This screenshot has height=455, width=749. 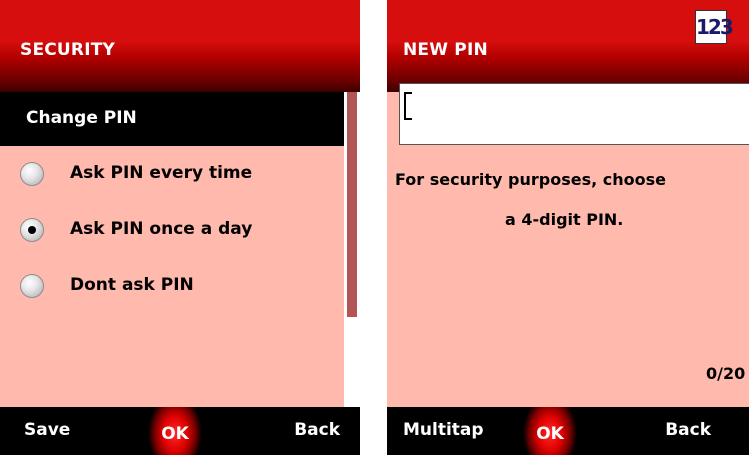 I want to click on scrollbar-thumb, so click(x=352, y=204).